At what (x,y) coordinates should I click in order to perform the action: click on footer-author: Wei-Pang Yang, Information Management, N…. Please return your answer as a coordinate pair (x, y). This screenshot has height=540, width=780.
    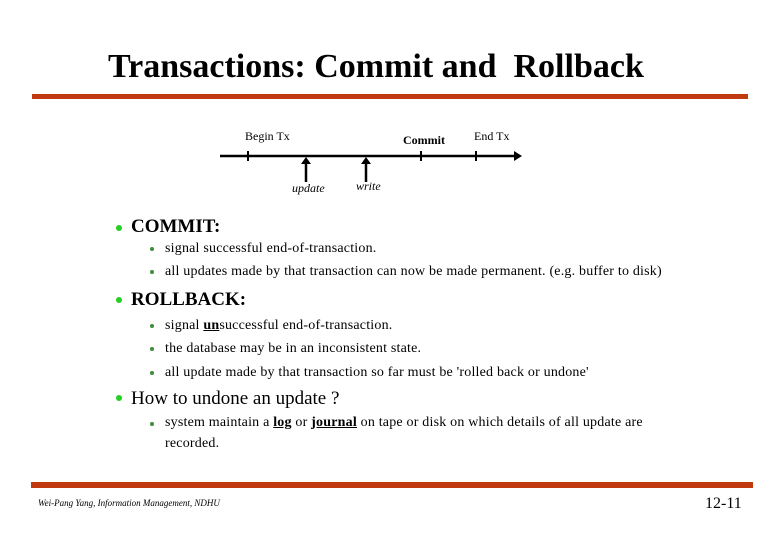
    Looking at the image, I should click on (129, 503).